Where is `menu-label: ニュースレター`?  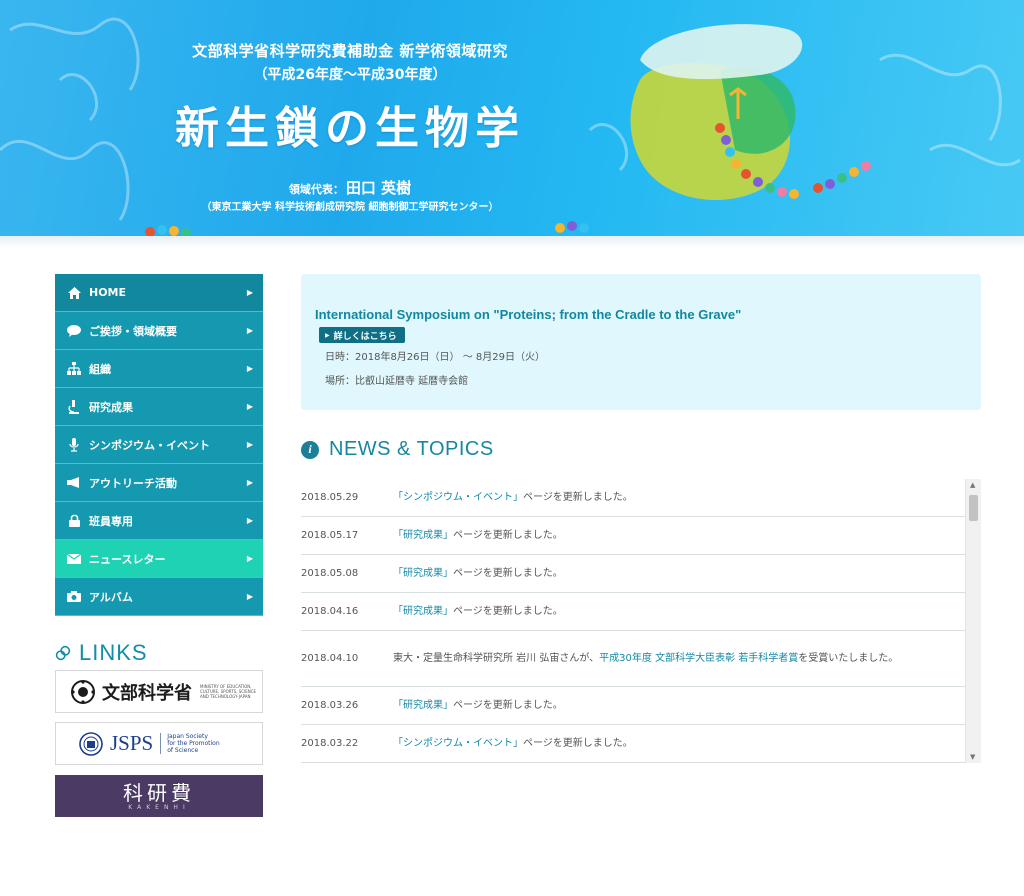
menu-label: ニュースレター is located at coordinates (127, 559).